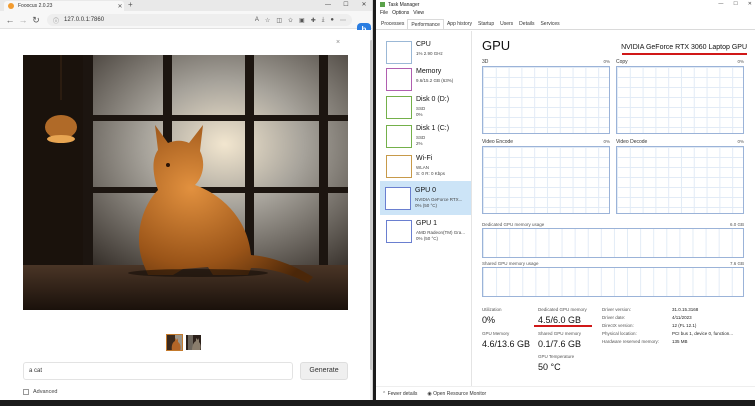 The height and width of the screenshot is (406, 755). What do you see at coordinates (622, 62) in the screenshot?
I see `engine-label: Copy` at bounding box center [622, 62].